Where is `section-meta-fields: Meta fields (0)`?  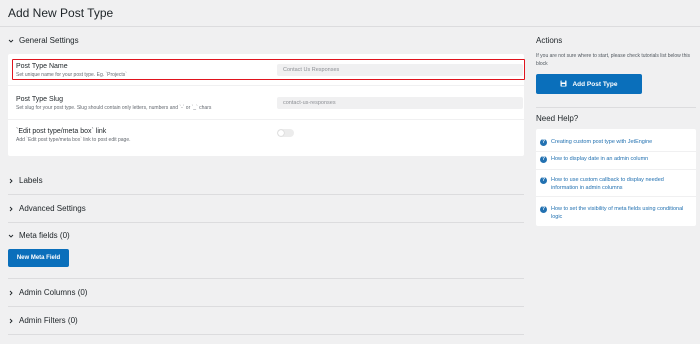 section-meta-fields: Meta fields (0) is located at coordinates (39, 235).